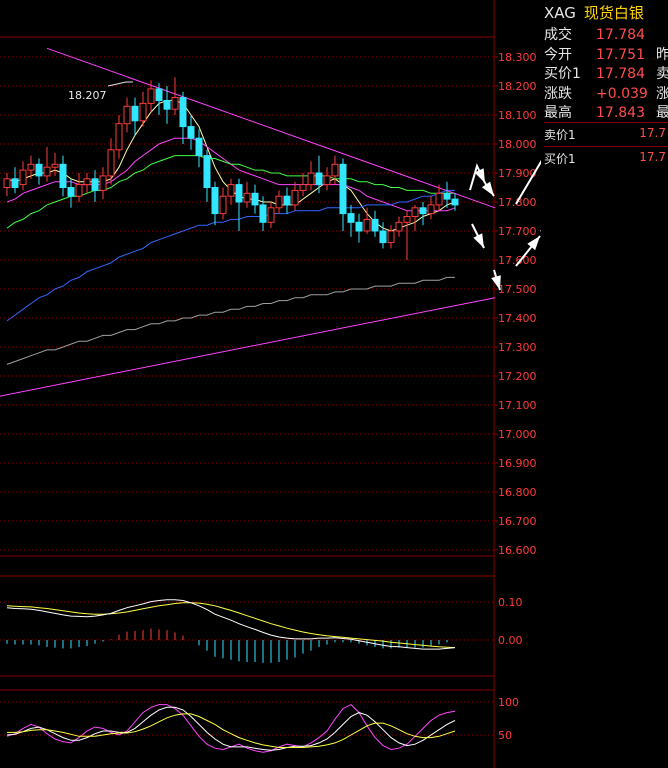  What do you see at coordinates (120, 84) in the screenshot?
I see `high-price-pointer` at bounding box center [120, 84].